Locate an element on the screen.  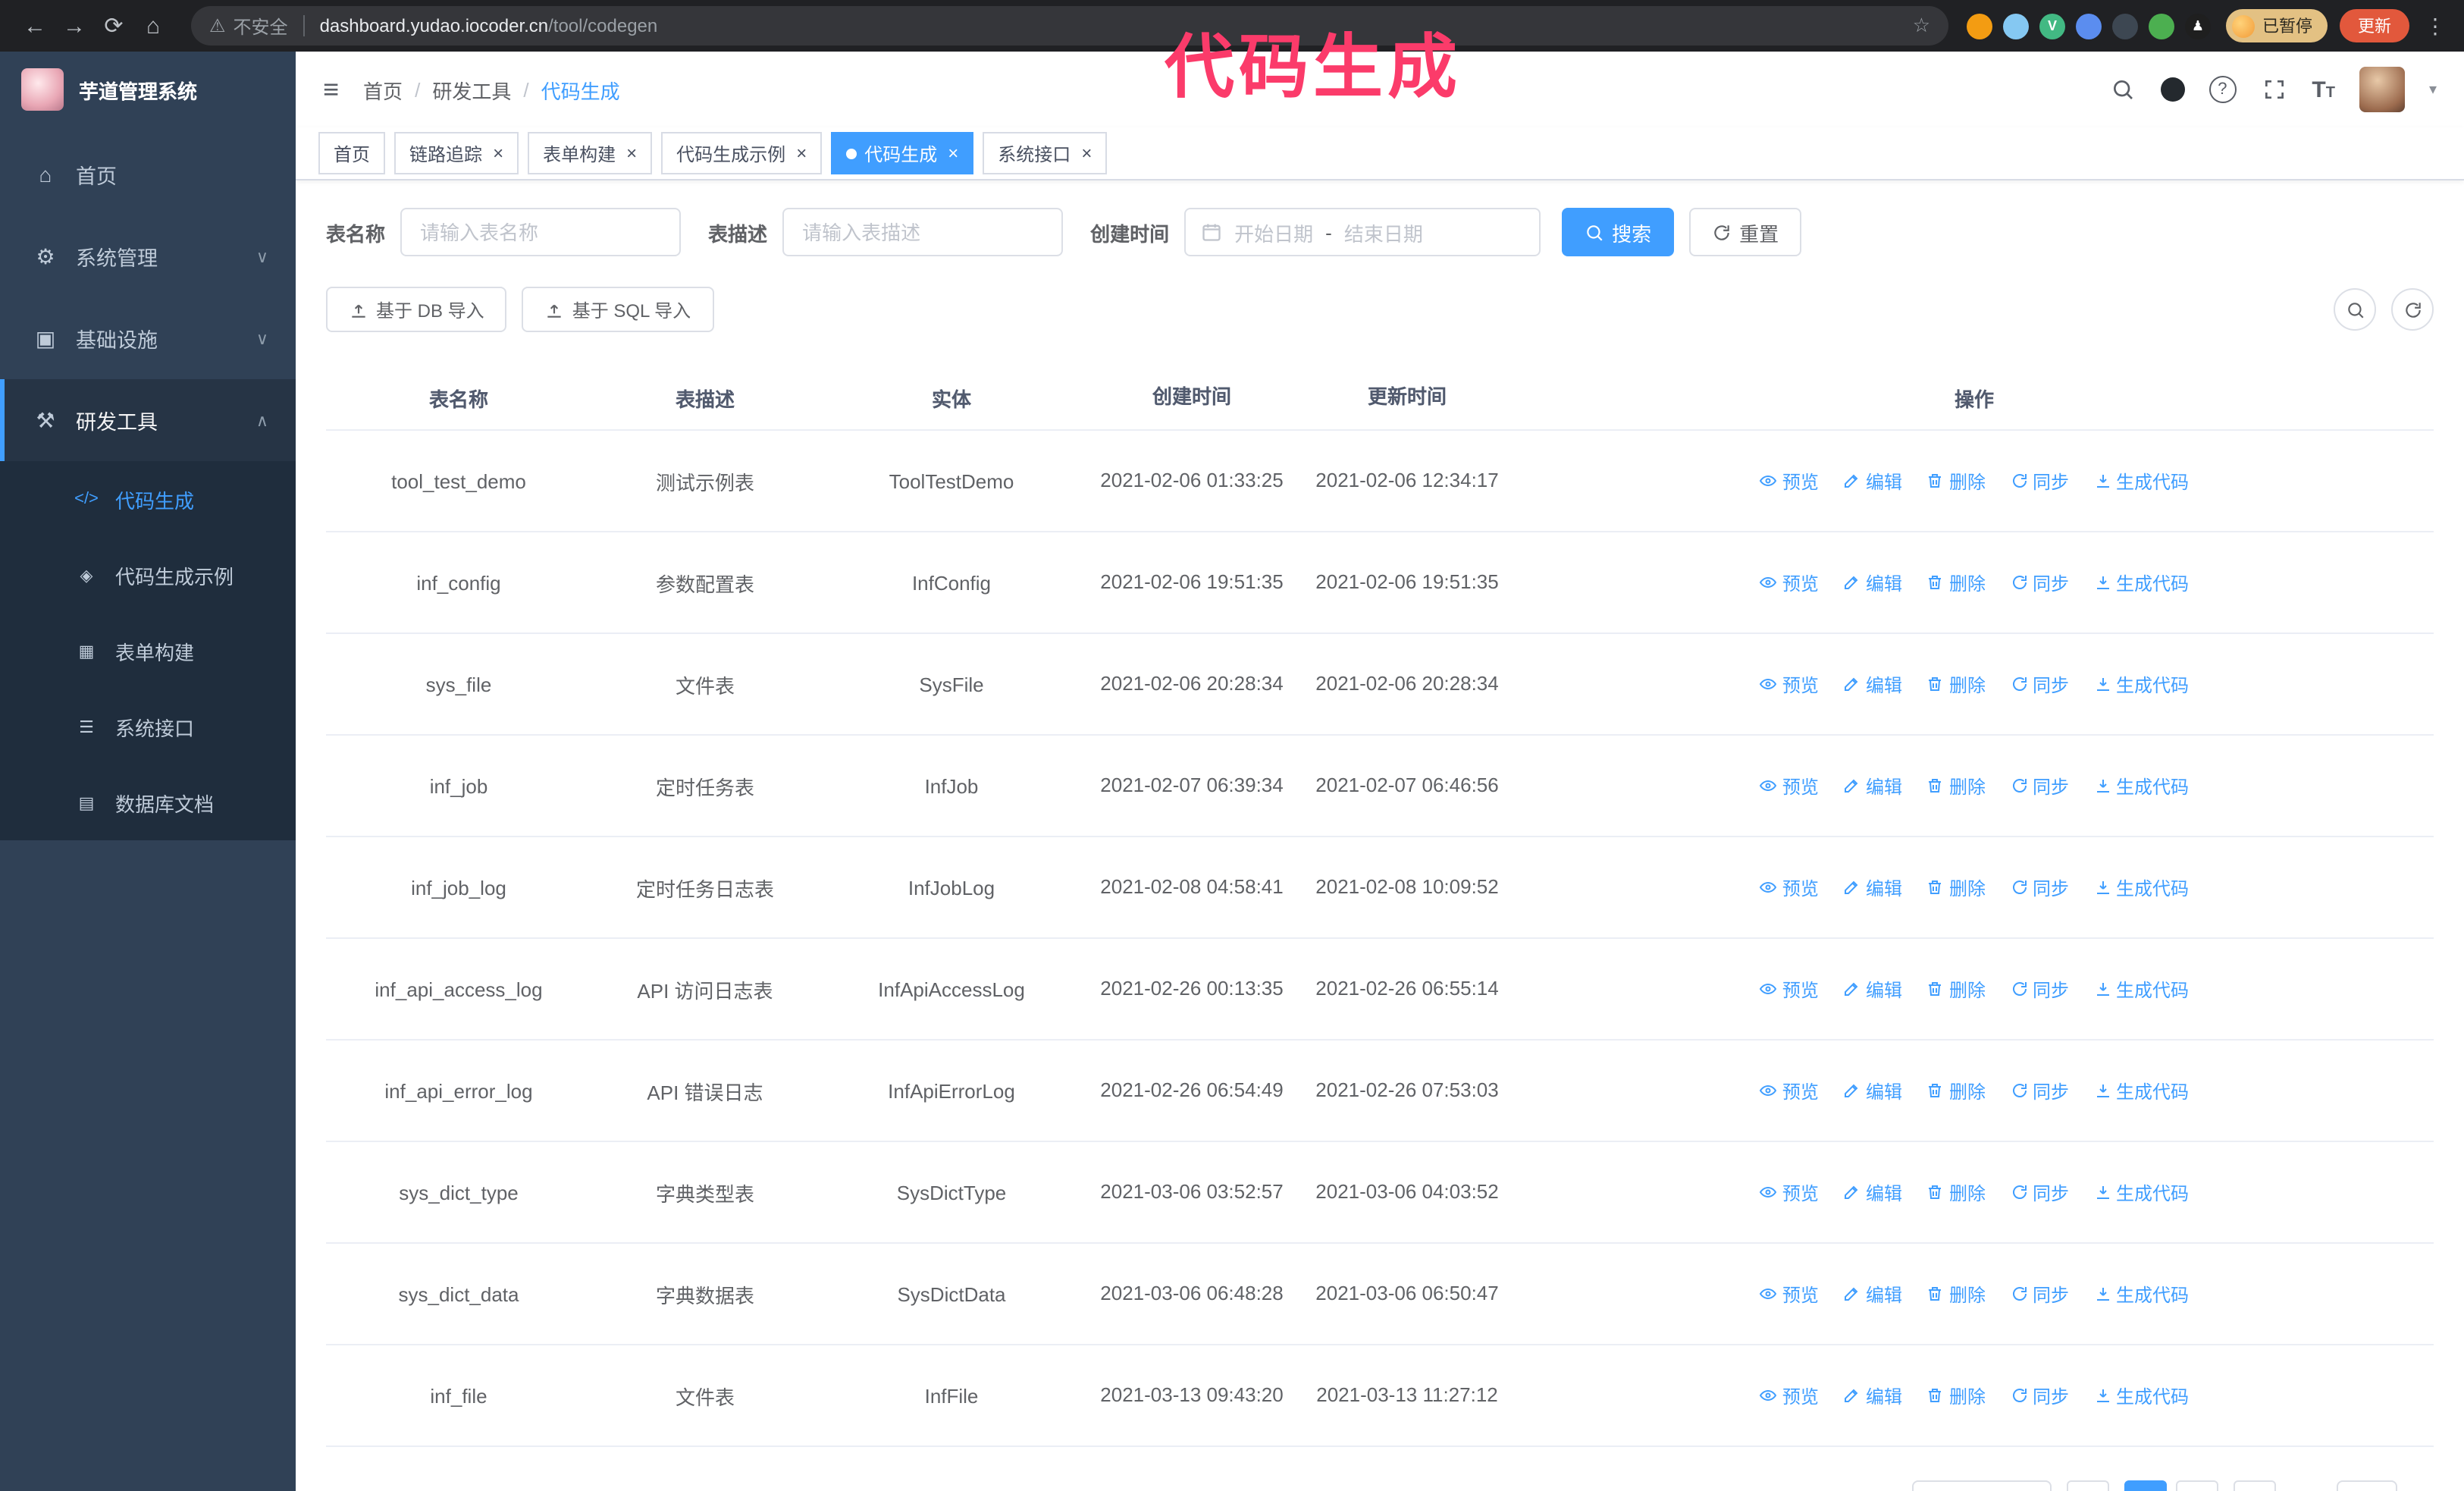
github-icon is located at coordinates (2173, 89).